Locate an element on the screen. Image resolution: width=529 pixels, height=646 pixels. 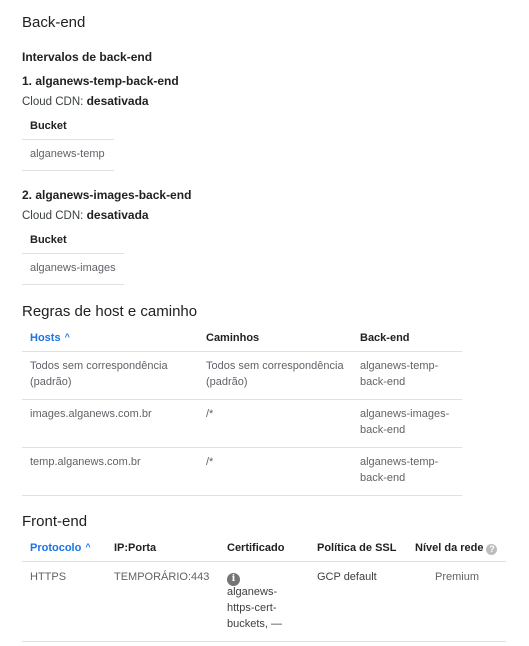
backend-header: Back-end is located at coordinates (385, 338).